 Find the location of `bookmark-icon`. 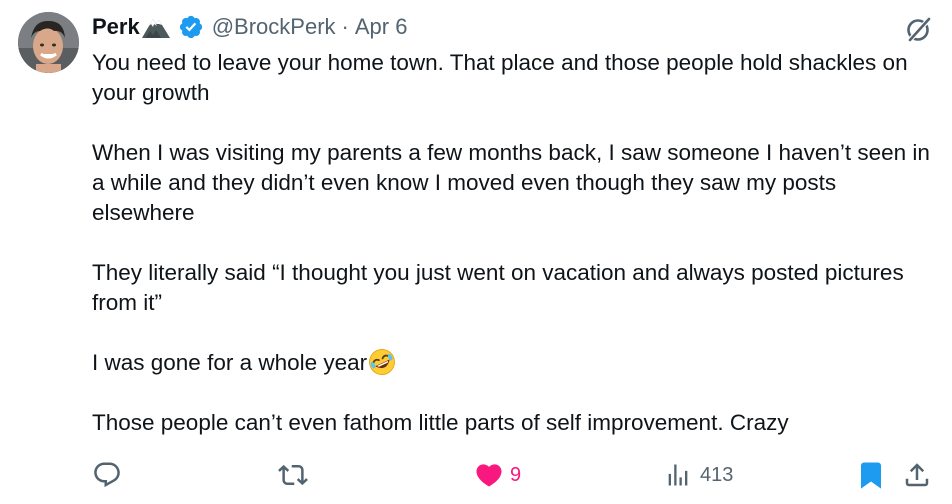

bookmark-icon is located at coordinates (871, 475).